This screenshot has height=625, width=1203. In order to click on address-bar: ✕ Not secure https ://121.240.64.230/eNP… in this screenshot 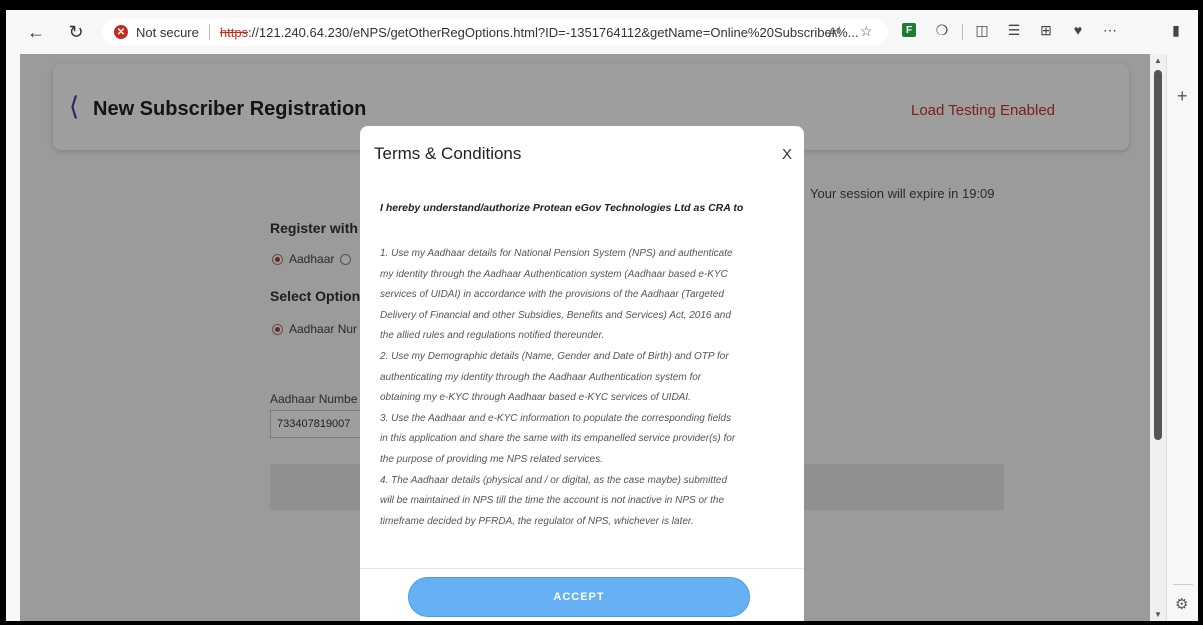, I will do `click(495, 32)`.